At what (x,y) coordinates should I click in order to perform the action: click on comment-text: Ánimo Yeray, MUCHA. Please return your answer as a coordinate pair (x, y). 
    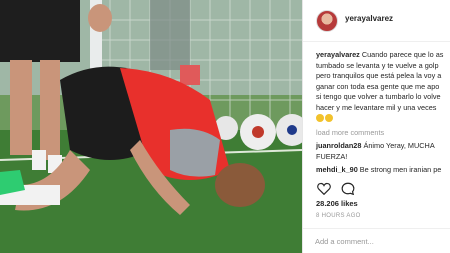
    Looking at the image, I should click on (398, 145).